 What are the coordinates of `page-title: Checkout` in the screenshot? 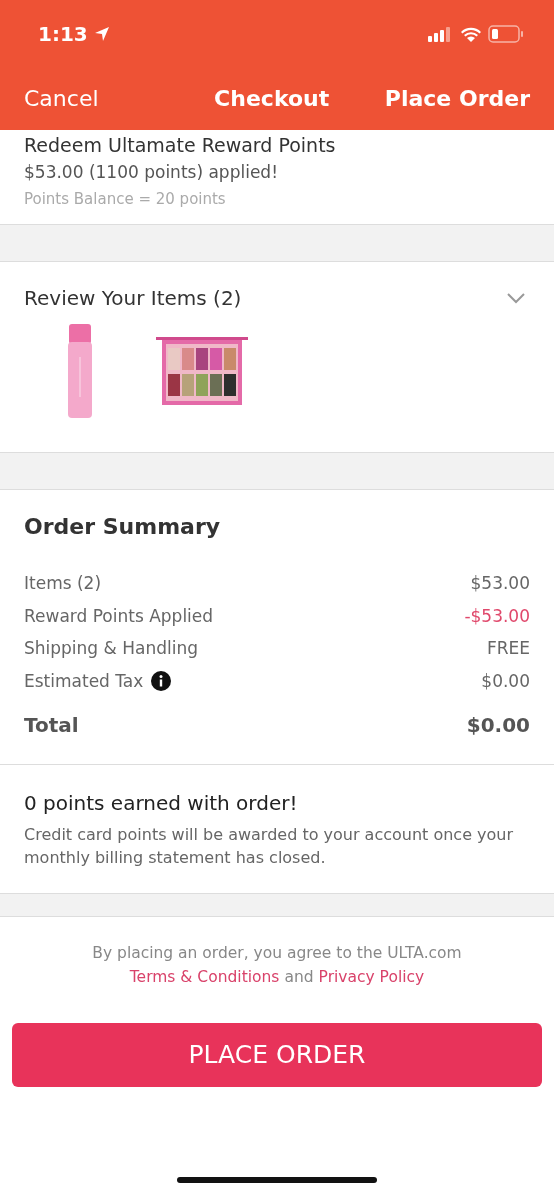 It's located at (272, 98).